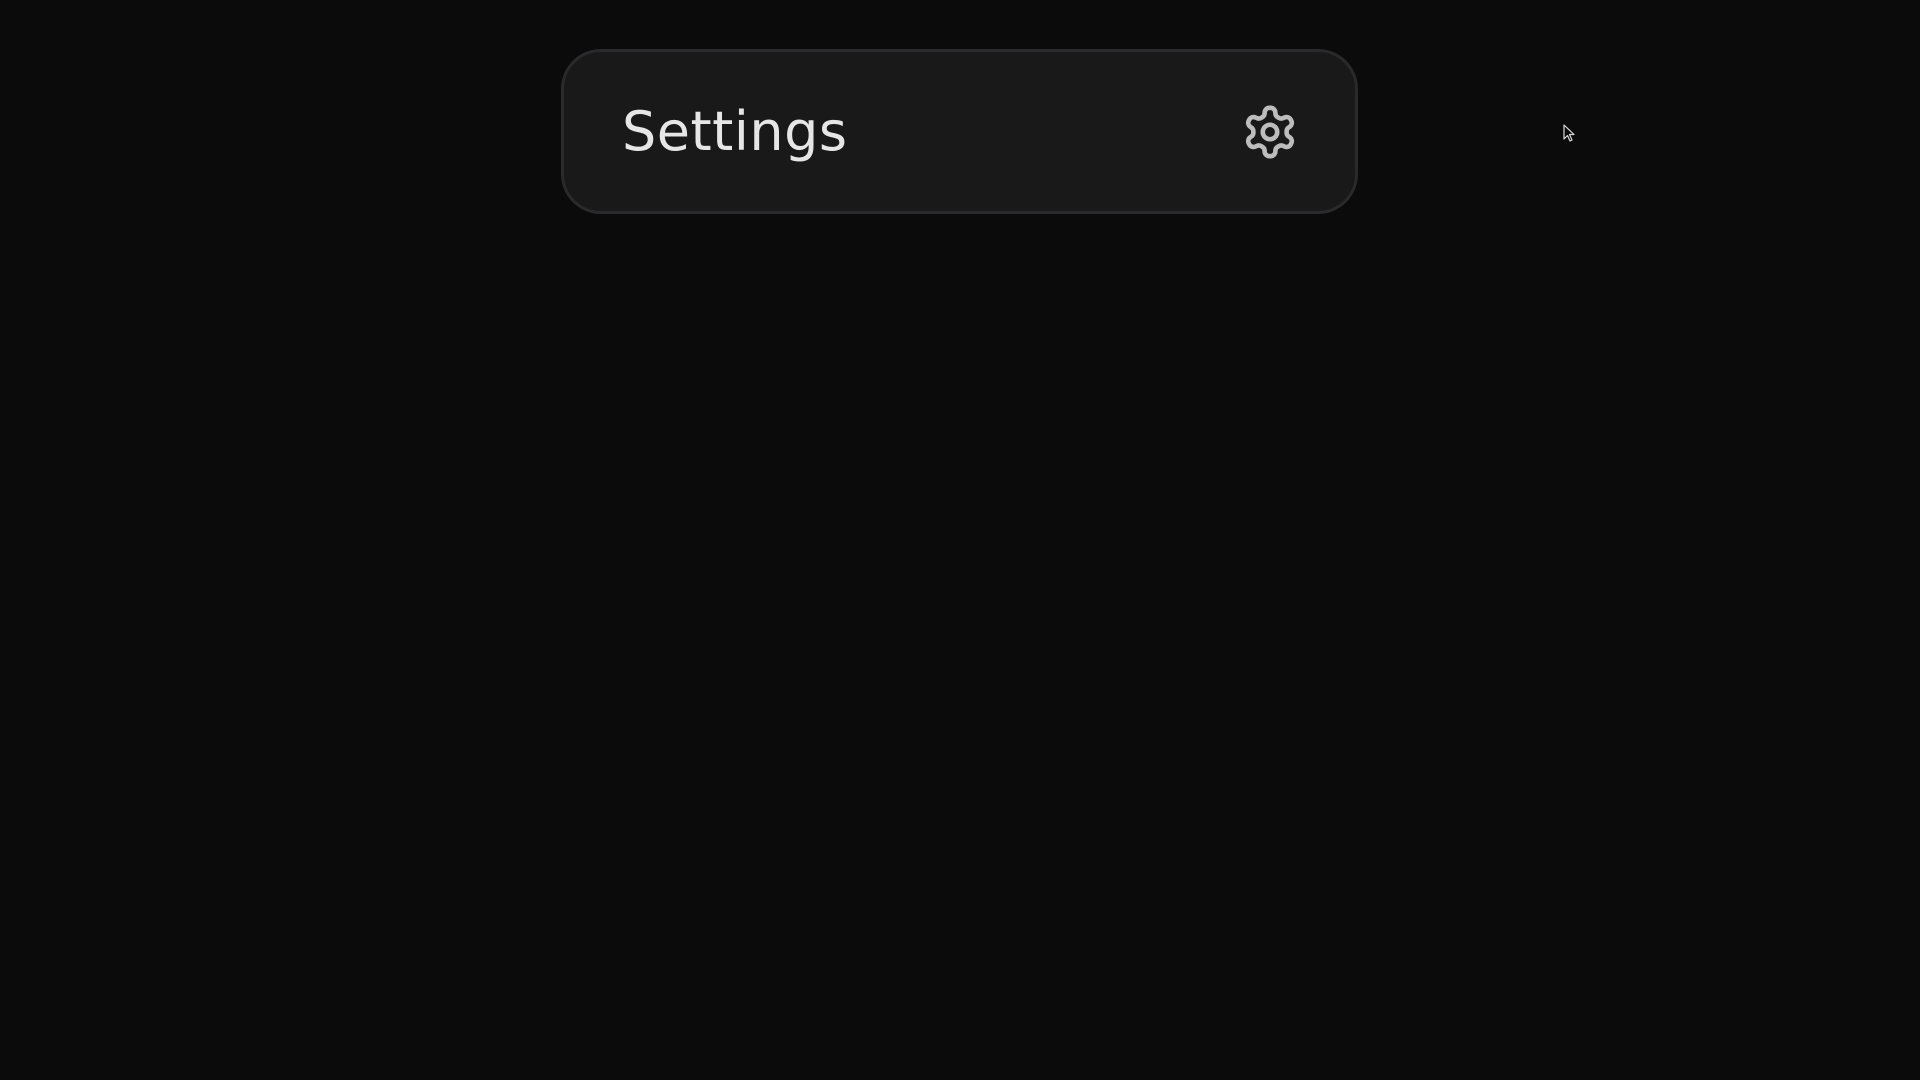  What do you see at coordinates (1570, 134) in the screenshot?
I see `mouse-pointer-icon` at bounding box center [1570, 134].